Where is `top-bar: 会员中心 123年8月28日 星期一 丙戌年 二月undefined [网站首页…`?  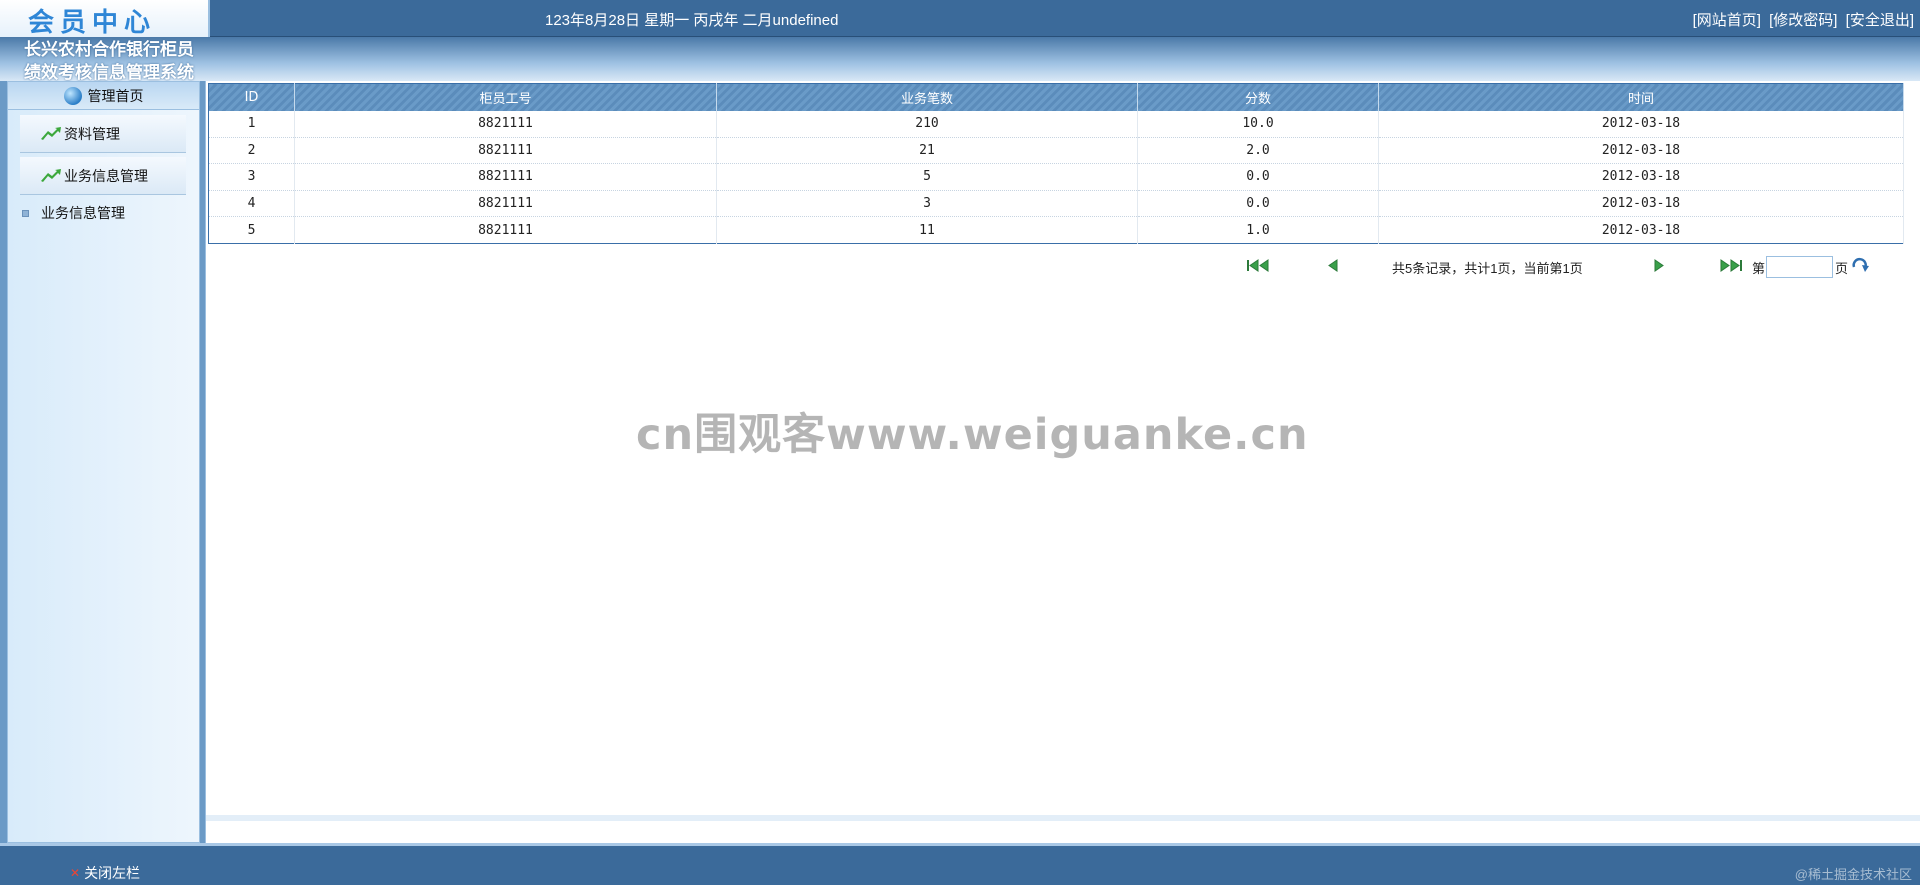
top-bar: 会员中心 123年8月28日 星期一 丙戌年 二月undefined [网站首页… is located at coordinates (960, 19).